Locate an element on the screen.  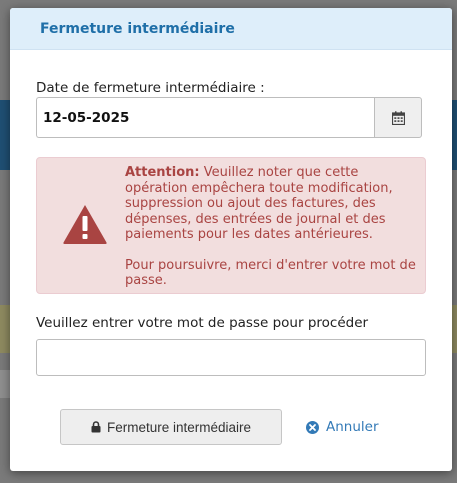
cancel-button: Annuler is located at coordinates (342, 427).